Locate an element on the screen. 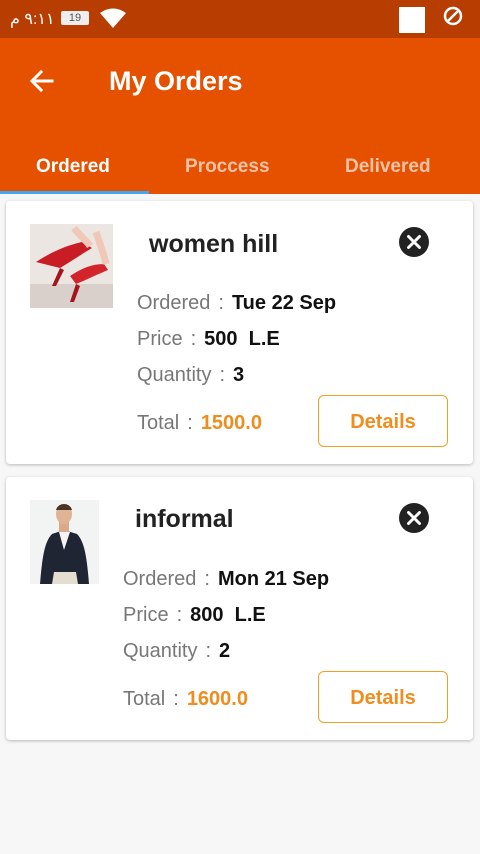 The image size is (480, 854). battery-icon: 19 is located at coordinates (75, 18).